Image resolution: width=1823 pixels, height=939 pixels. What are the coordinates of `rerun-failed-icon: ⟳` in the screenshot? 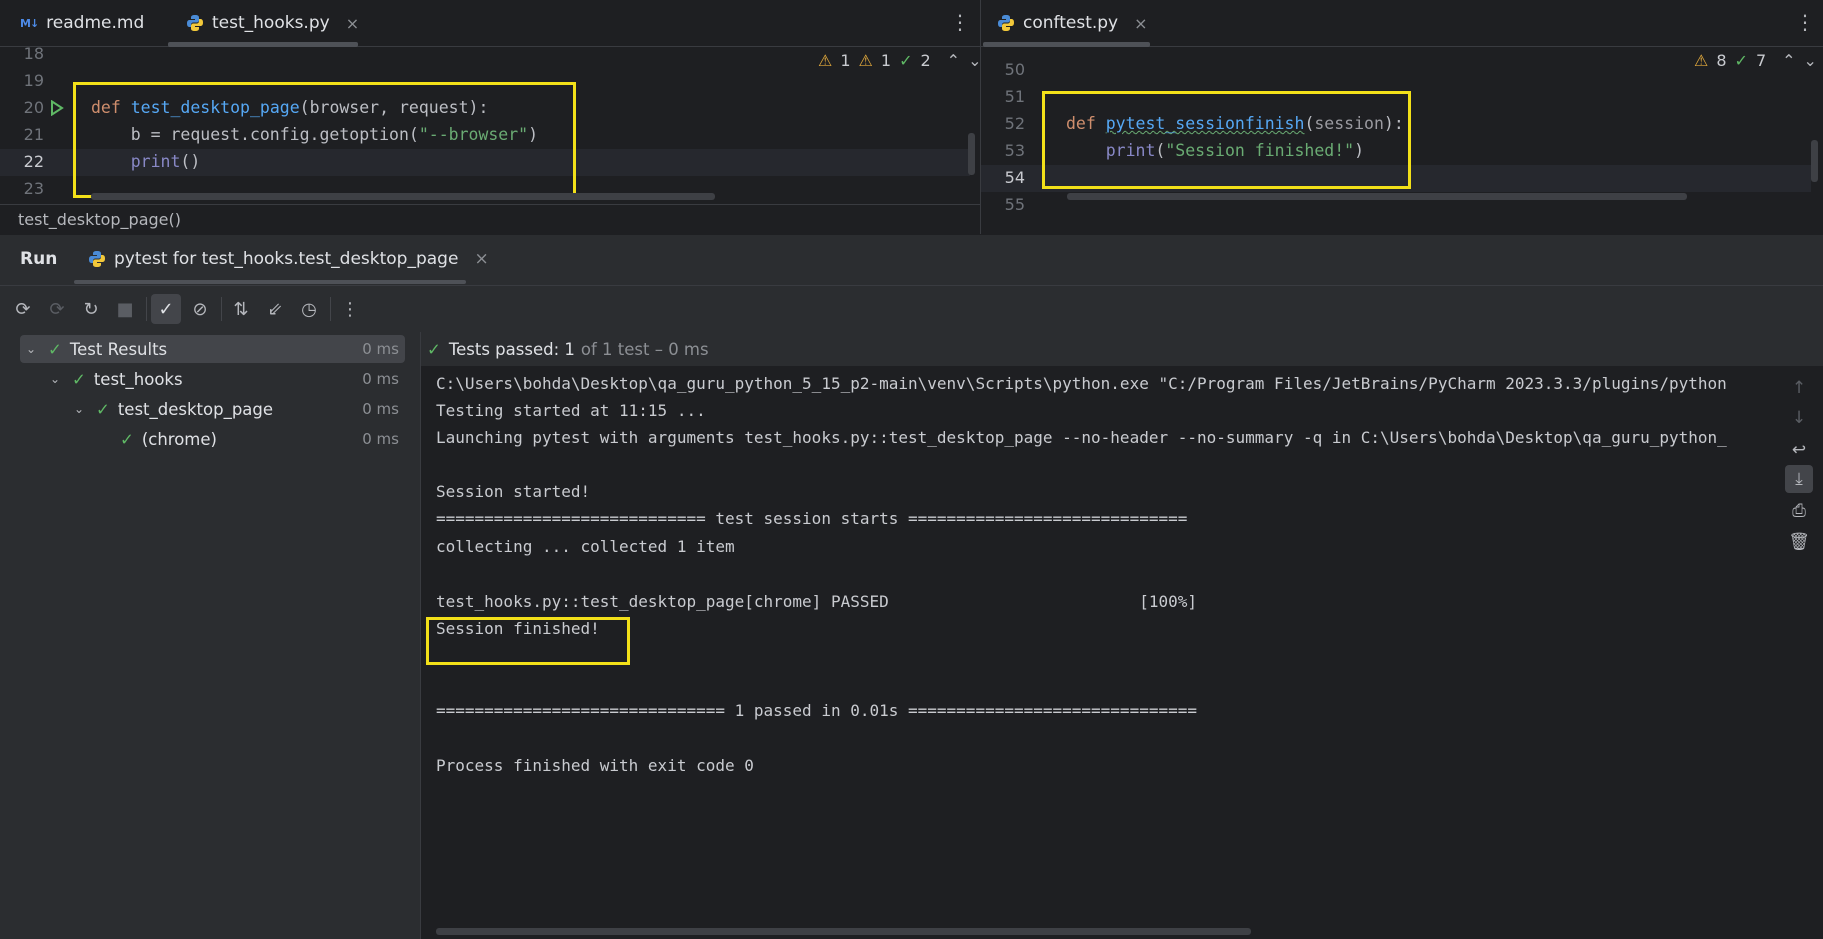 It's located at (57, 309).